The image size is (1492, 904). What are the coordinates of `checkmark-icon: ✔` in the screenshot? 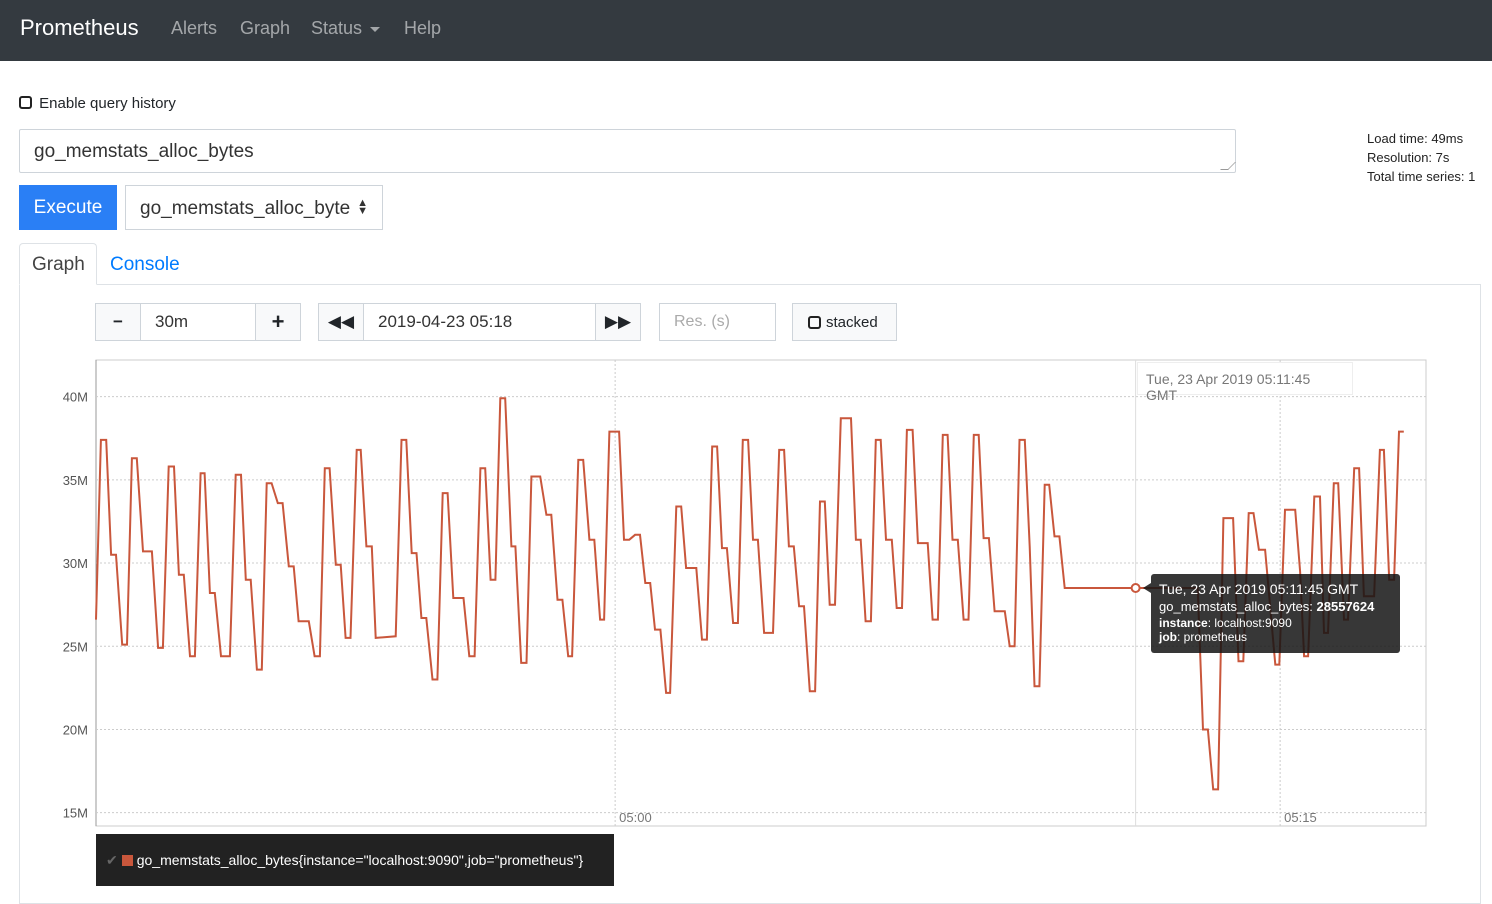 It's located at (112, 860).